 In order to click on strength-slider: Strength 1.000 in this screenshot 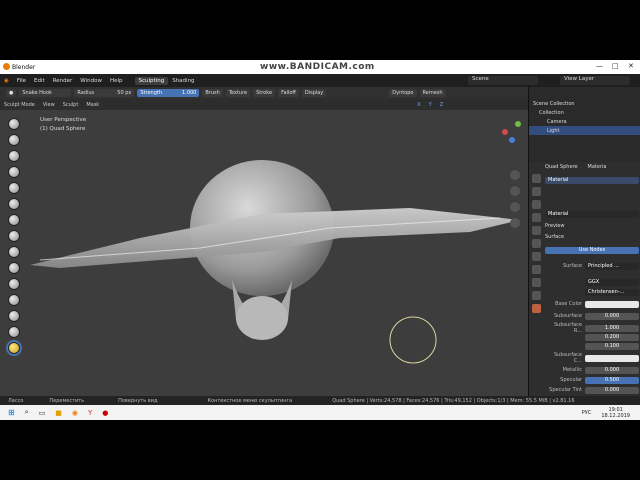, I will do `click(168, 93)`.